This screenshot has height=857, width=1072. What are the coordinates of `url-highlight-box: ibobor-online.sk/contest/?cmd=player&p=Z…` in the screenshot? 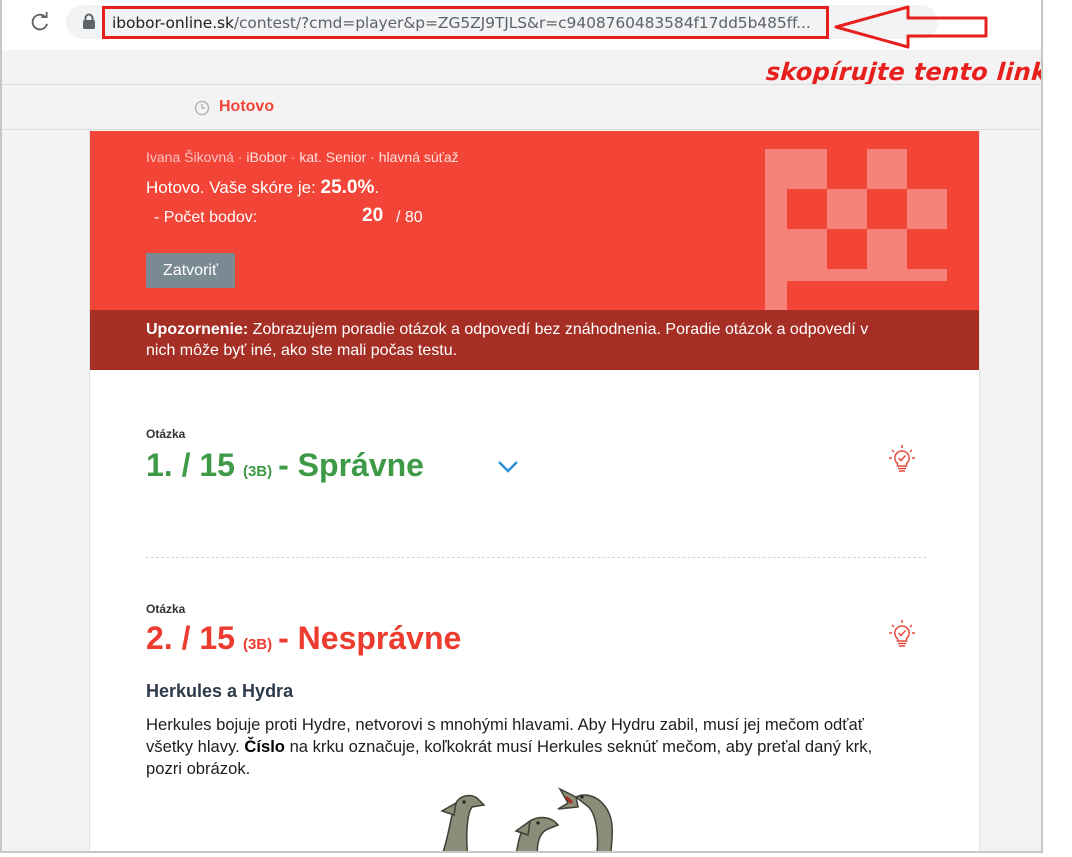 It's located at (465, 22).